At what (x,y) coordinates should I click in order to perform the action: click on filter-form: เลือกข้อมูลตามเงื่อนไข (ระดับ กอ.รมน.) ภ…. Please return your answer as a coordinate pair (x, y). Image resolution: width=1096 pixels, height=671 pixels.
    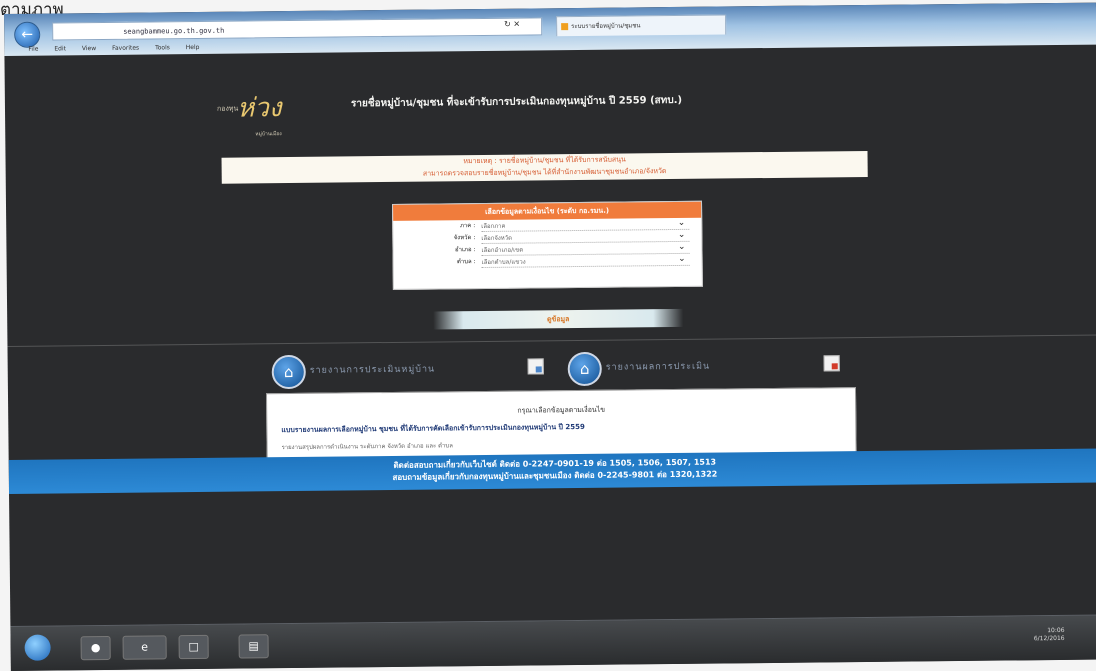
    Looking at the image, I should click on (547, 245).